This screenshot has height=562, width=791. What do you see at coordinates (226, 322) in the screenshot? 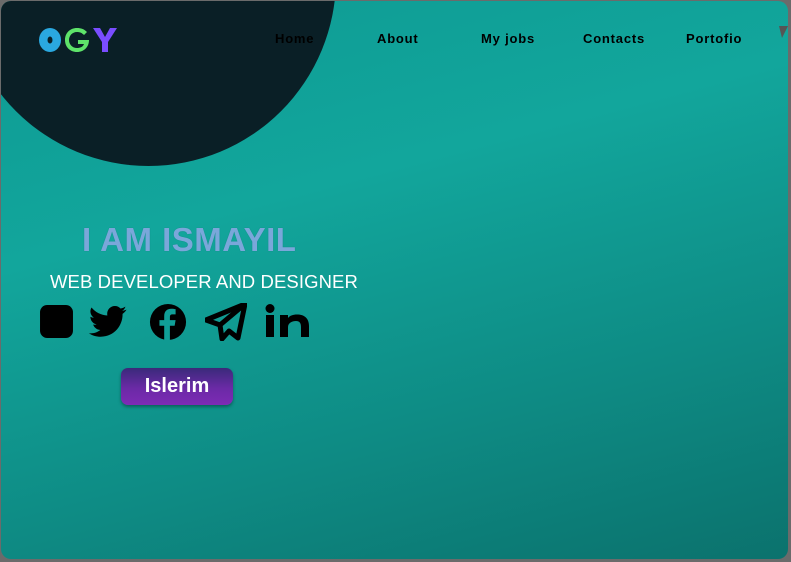
I see `telegram-icon` at bounding box center [226, 322].